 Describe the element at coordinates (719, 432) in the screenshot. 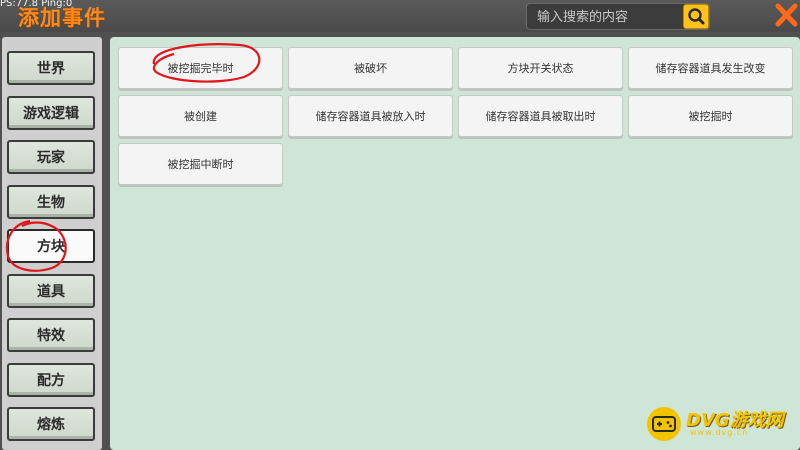

I see `watermark-url: www.dvg.cn` at that location.